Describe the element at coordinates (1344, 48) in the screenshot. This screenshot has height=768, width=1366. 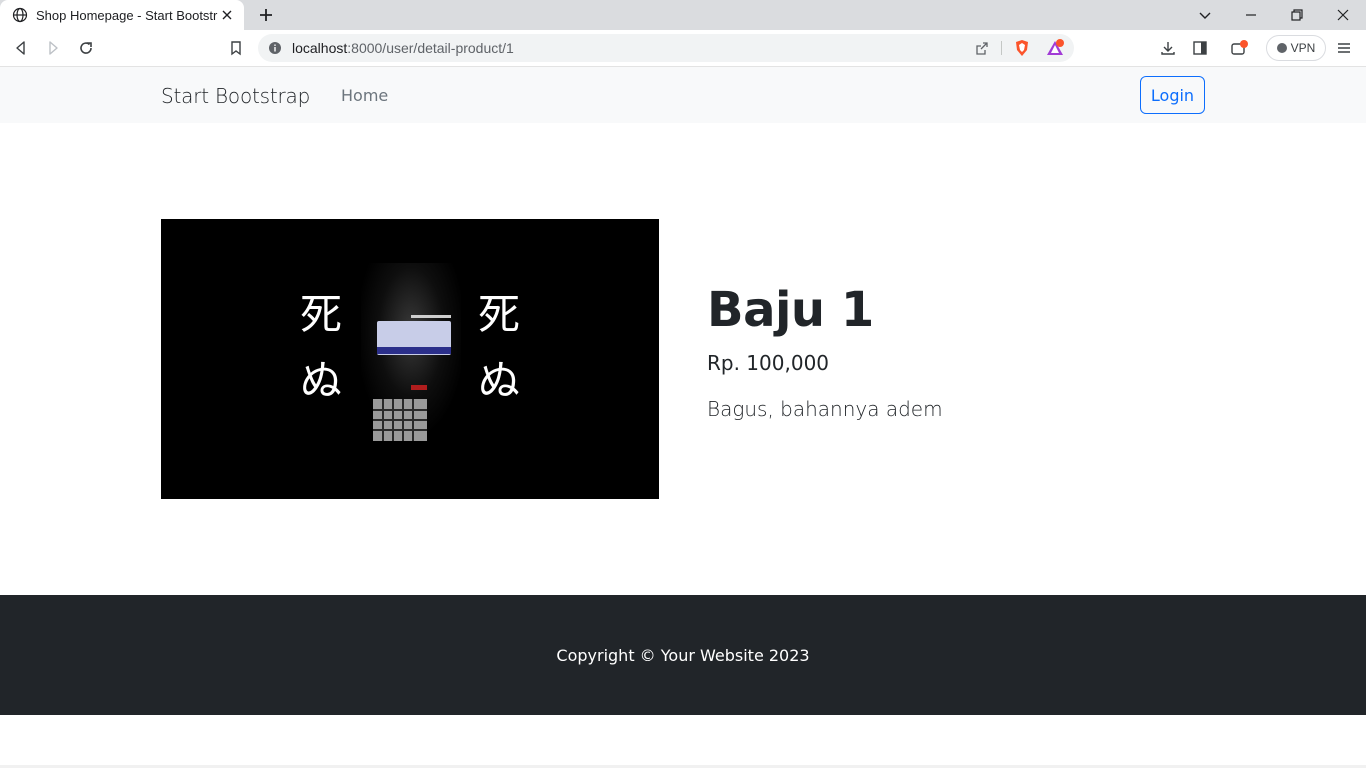
I see `menu-icon` at that location.